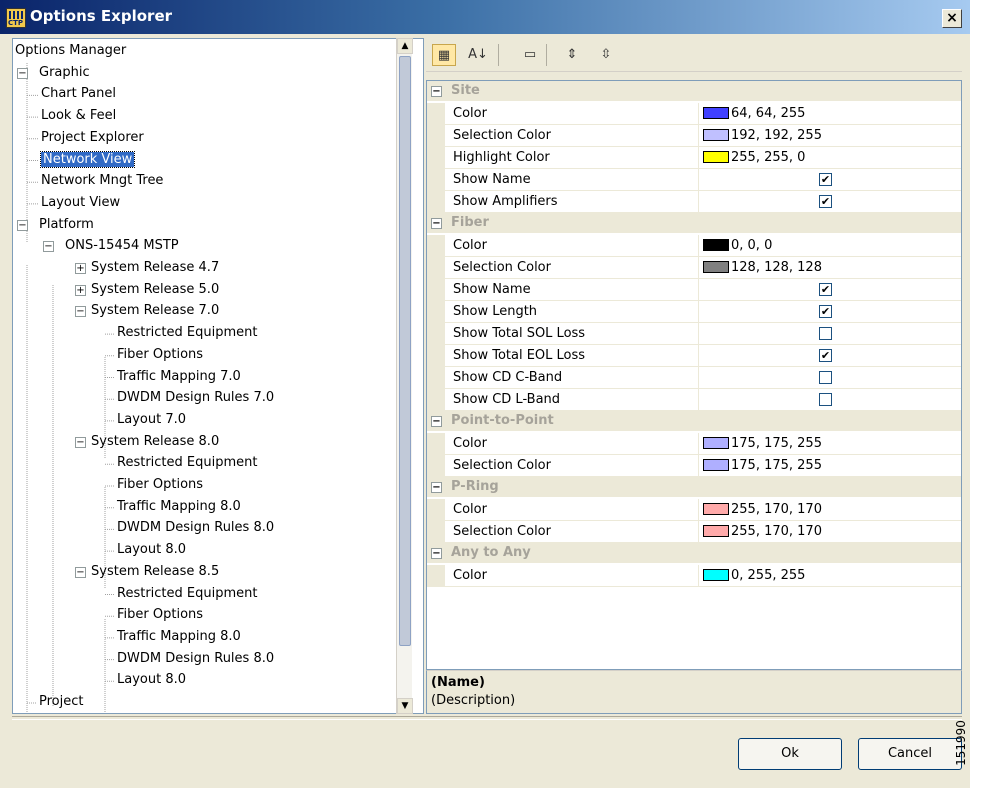  Describe the element at coordinates (694, 356) in the screenshot. I see `property-row: Show Total EOL Loss` at that location.